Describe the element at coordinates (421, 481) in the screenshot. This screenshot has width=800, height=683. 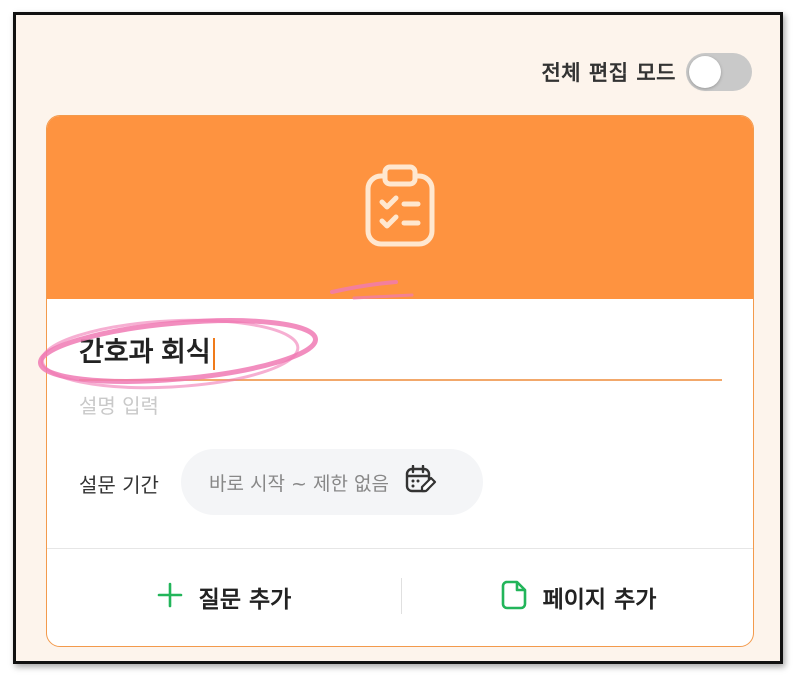
I see `calendar-edit-icon` at that location.